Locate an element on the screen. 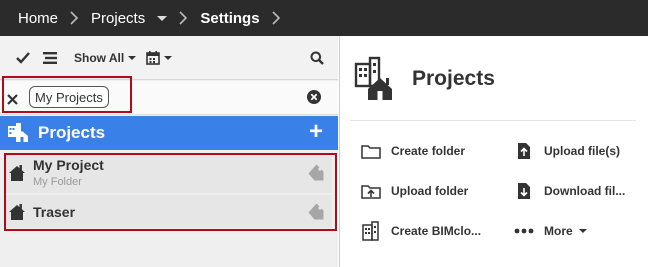 The width and height of the screenshot is (648, 267). filter-chip: My Projects is located at coordinates (69, 97).